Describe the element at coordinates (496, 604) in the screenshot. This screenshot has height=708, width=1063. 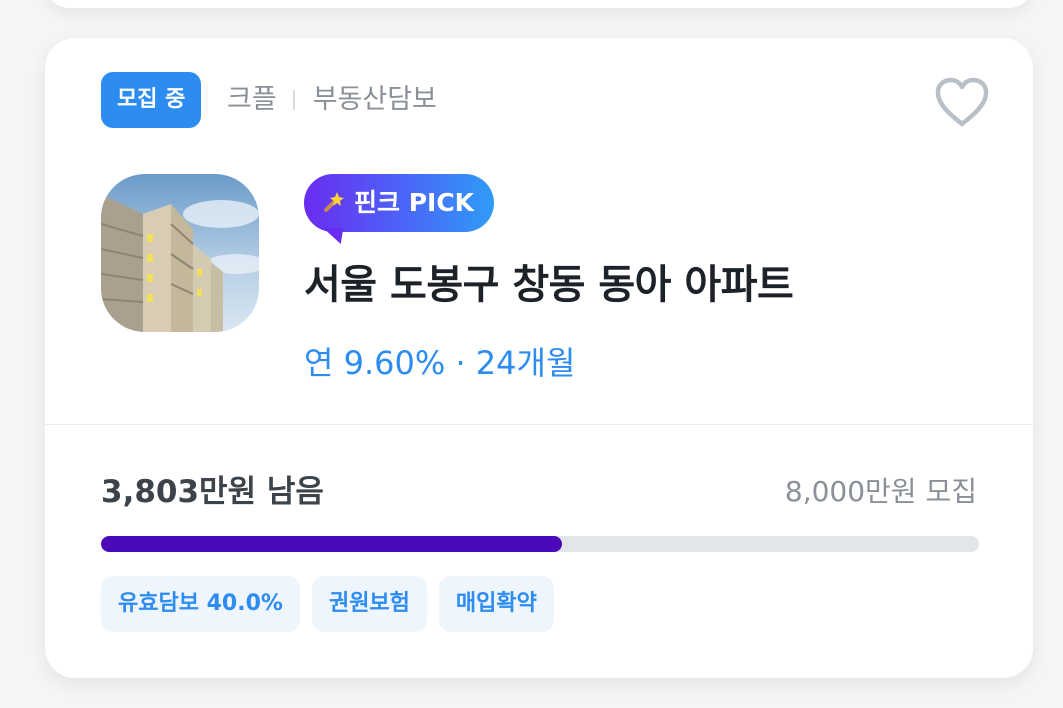
I see `tag-purchase-commitment: 매입확약` at that location.